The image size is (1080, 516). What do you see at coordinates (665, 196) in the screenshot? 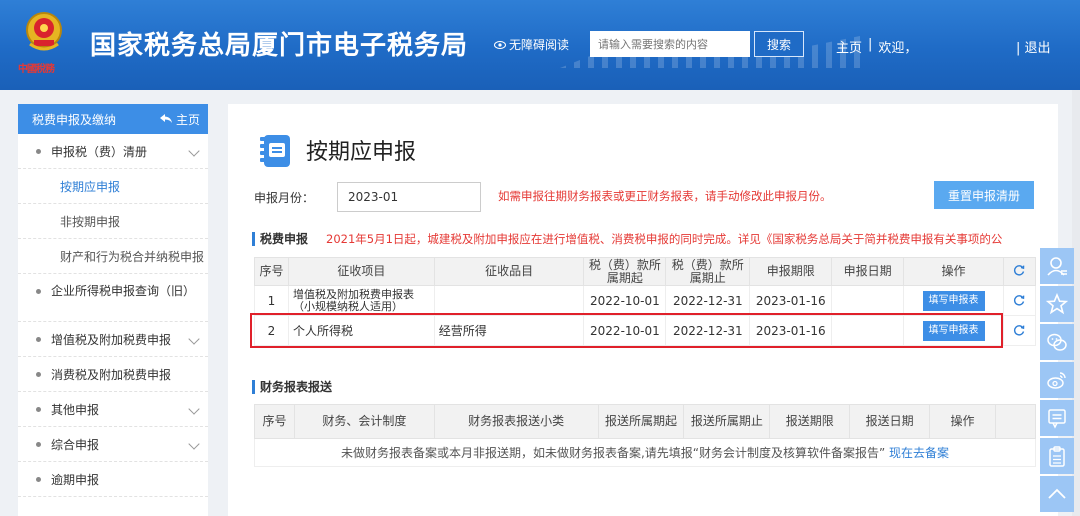
I see `month-tip: 如需申报往期财务报表或更正财务报表，请手动修改此申报月份。` at bounding box center [665, 196].